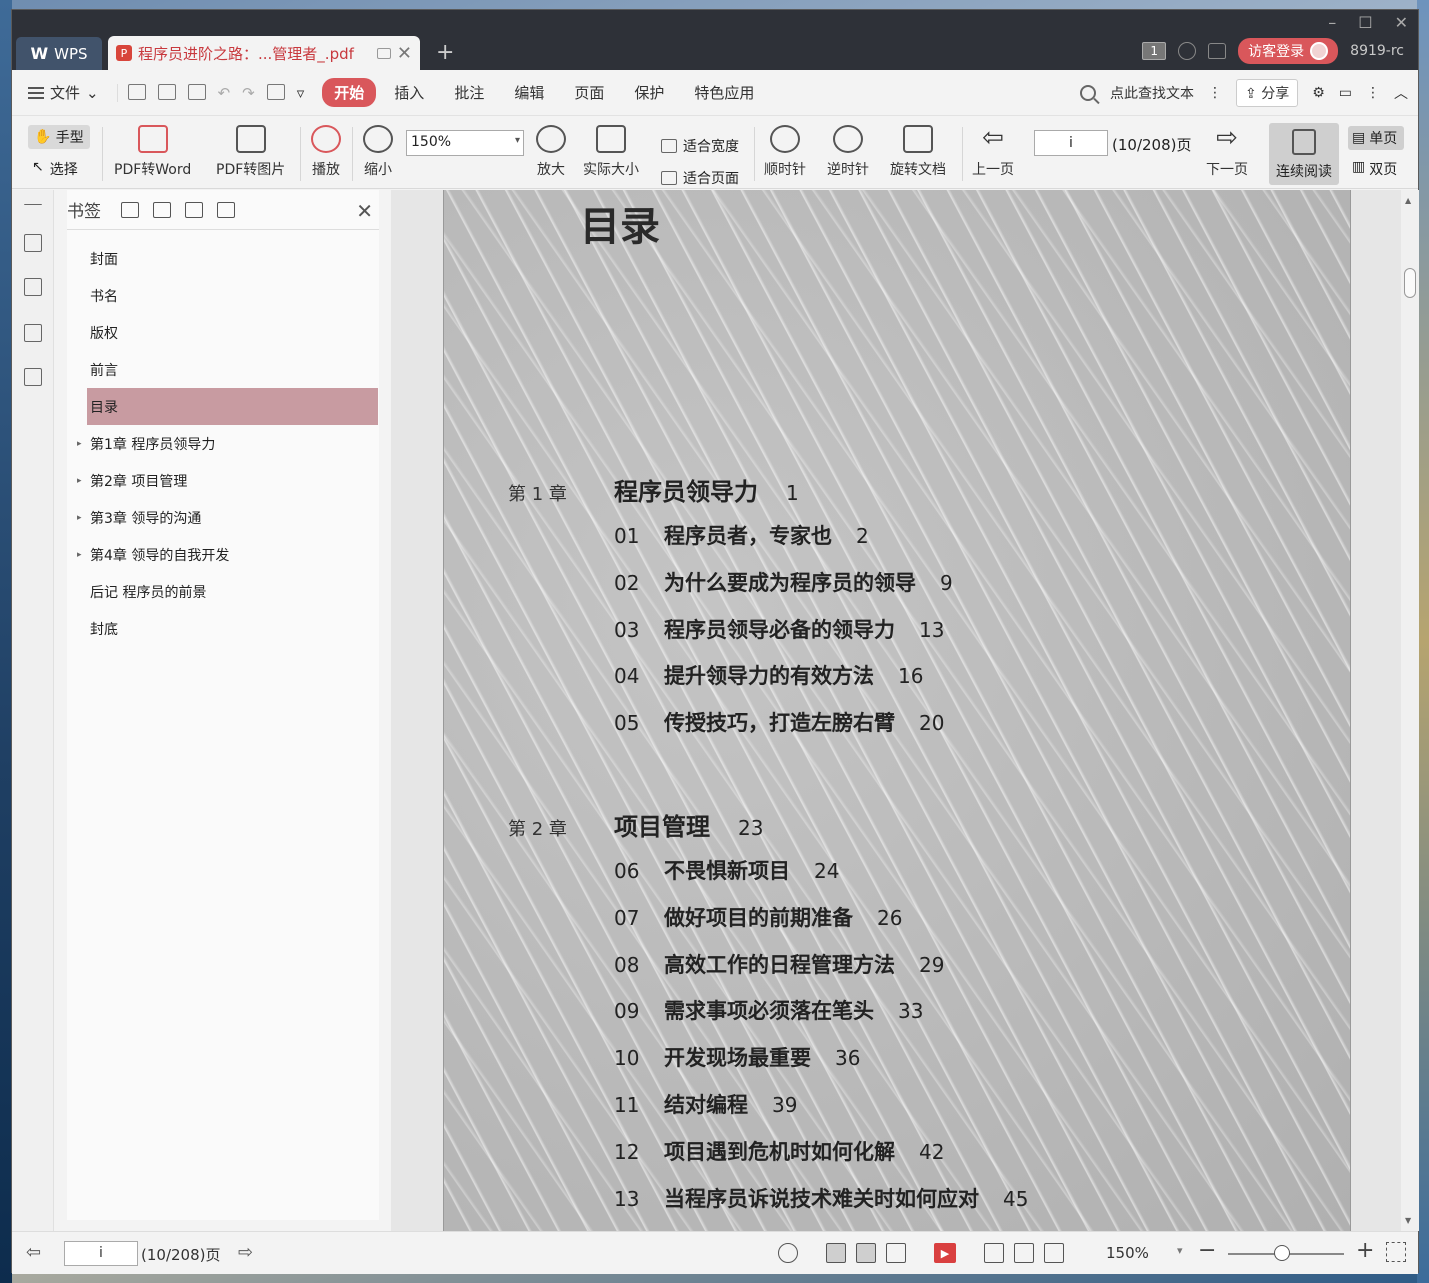  I want to click on vertical-scrollbar: ▲ ▼, so click(1410, 710).